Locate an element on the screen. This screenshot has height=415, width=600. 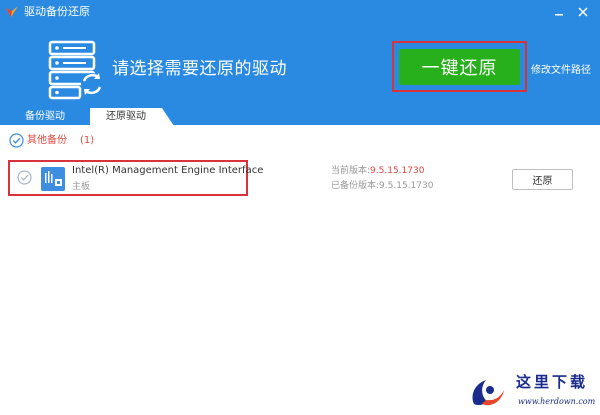
restore-all-button: 一键还原 is located at coordinates (459, 67).